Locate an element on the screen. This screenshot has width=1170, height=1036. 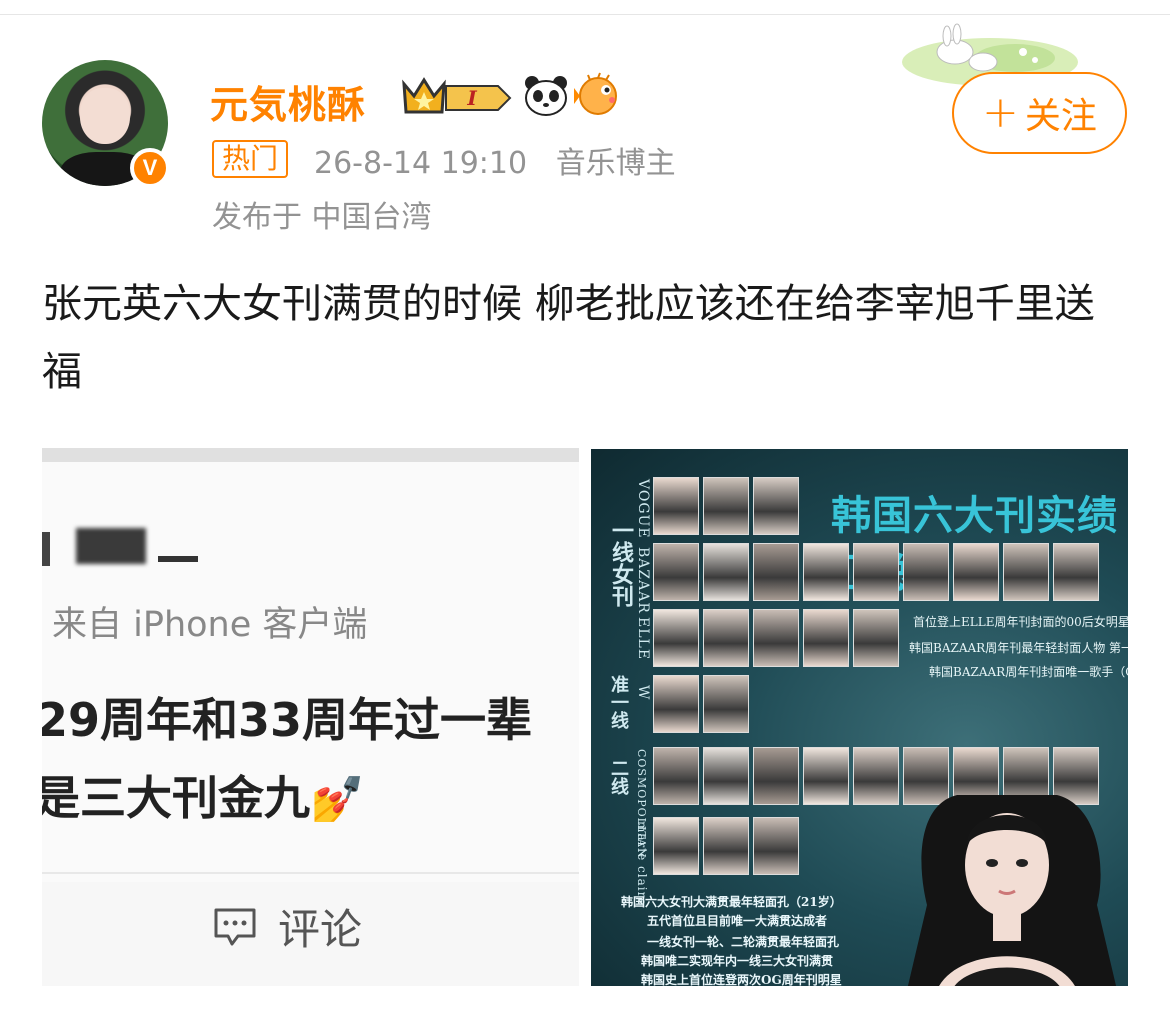
screenshot-line-2: 是三大刊金九💅 is located at coordinates (203, 795).